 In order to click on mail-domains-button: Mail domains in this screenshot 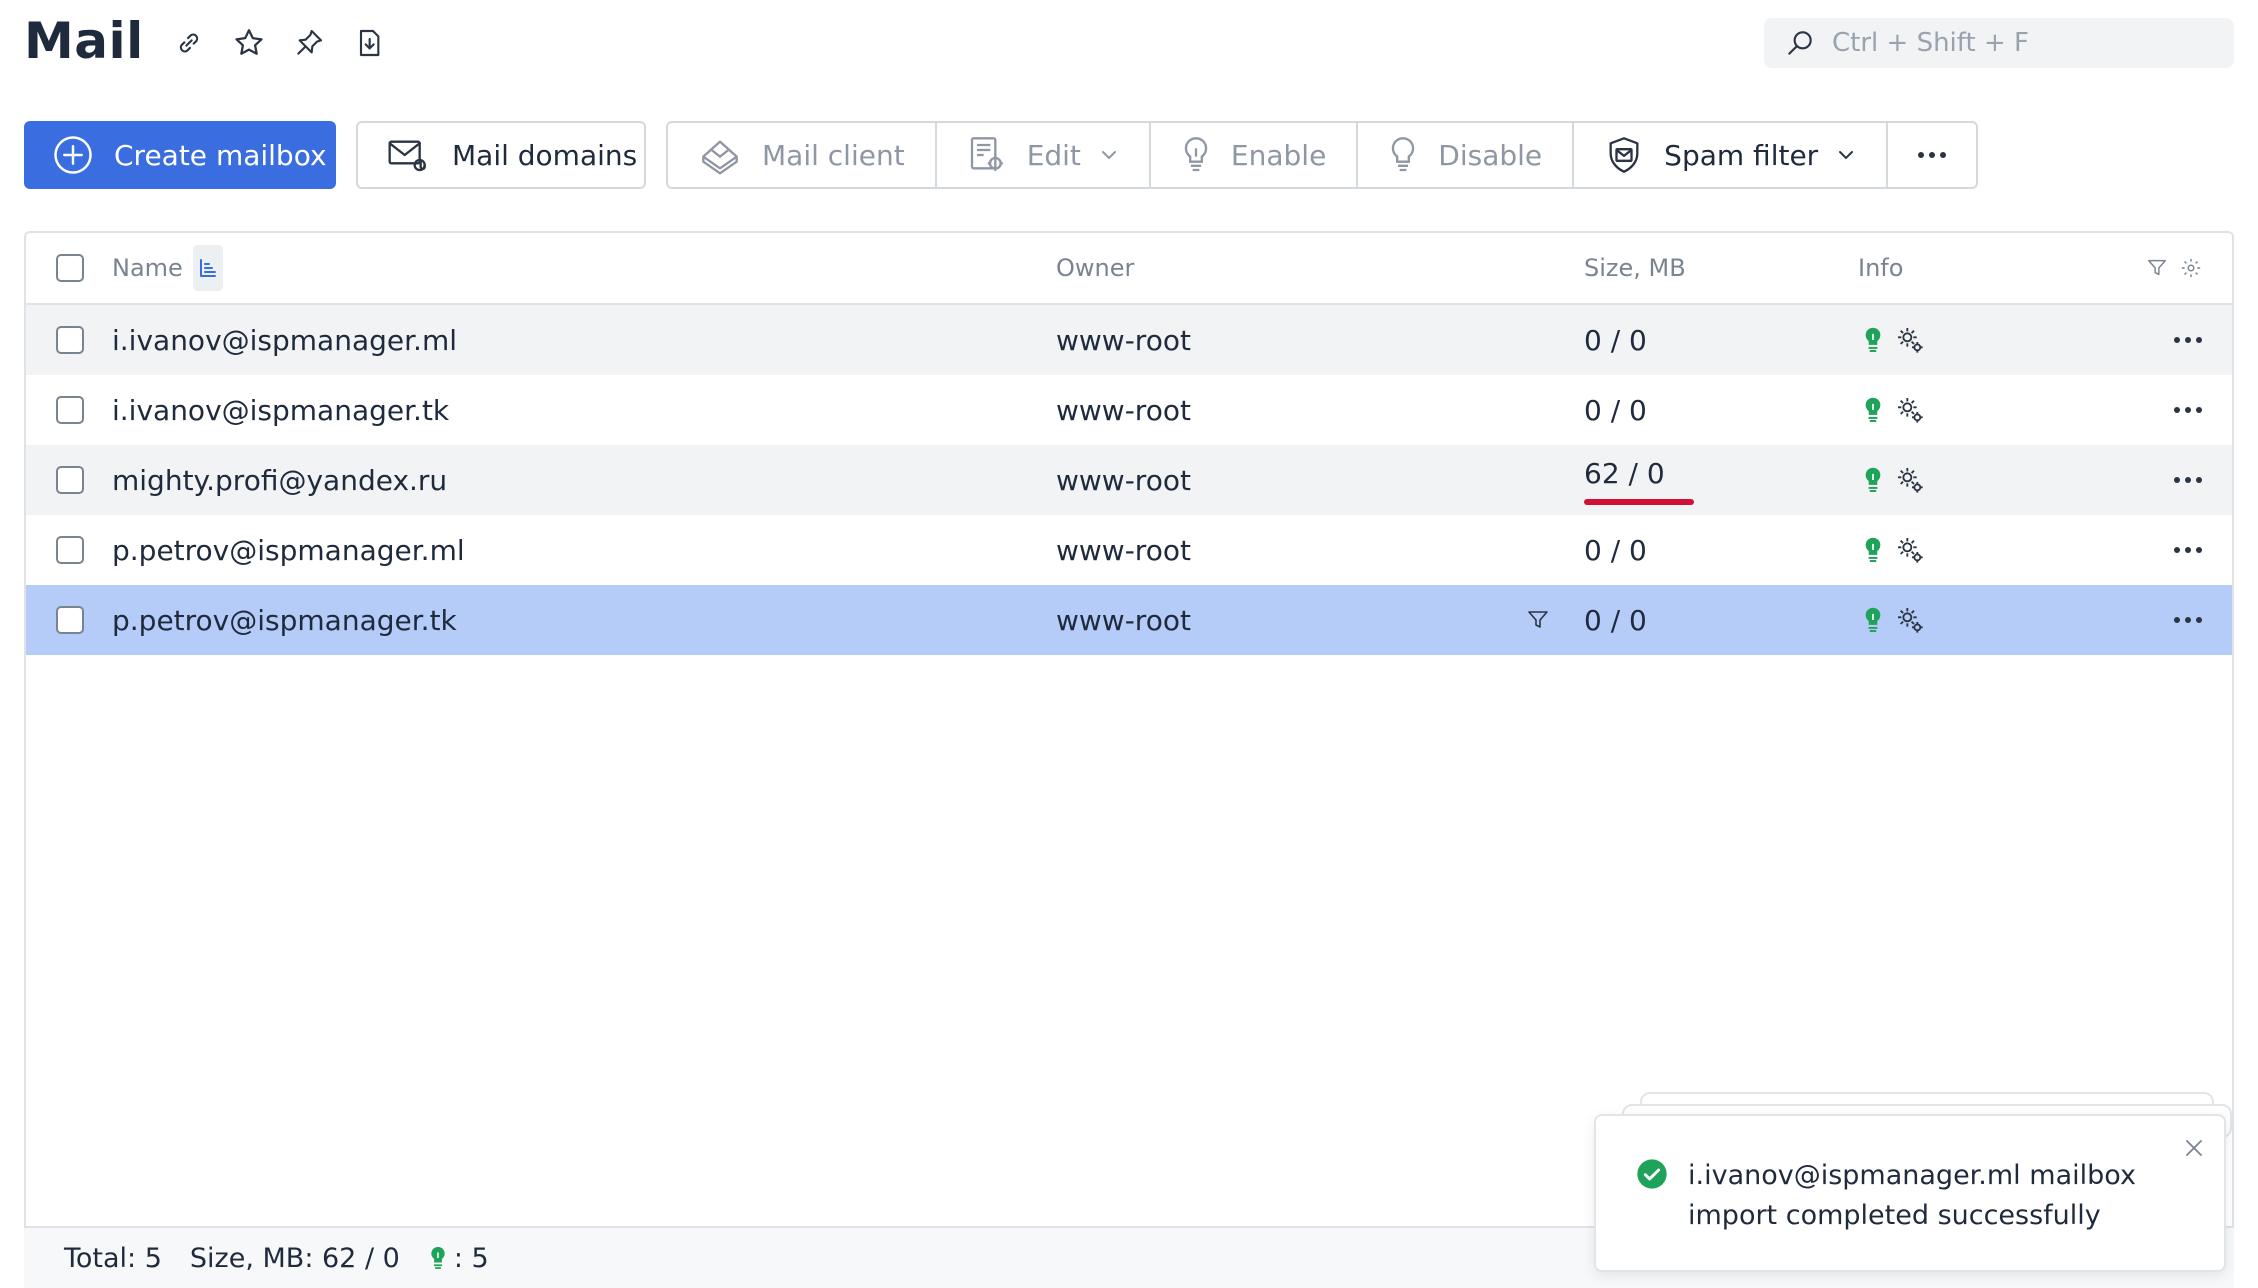, I will do `click(501, 155)`.